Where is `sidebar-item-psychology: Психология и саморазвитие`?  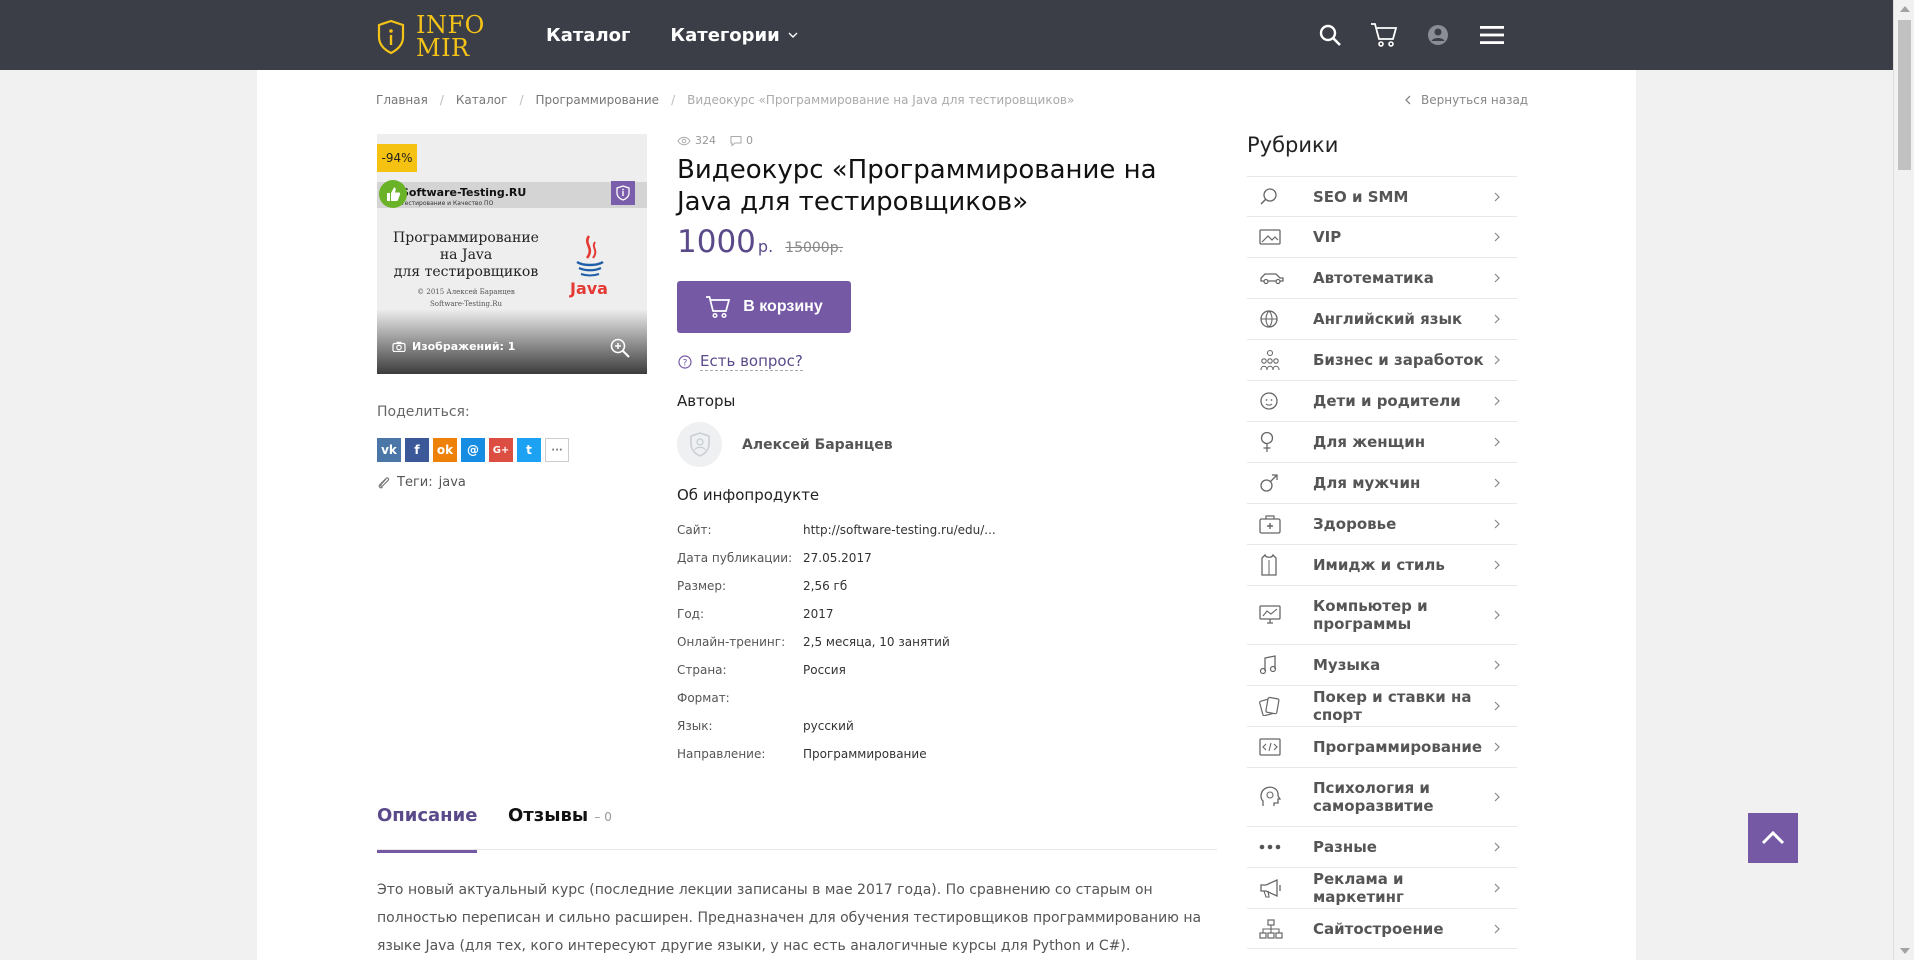
sidebar-item-psychology: Психология и саморазвитие is located at coordinates (1382, 796).